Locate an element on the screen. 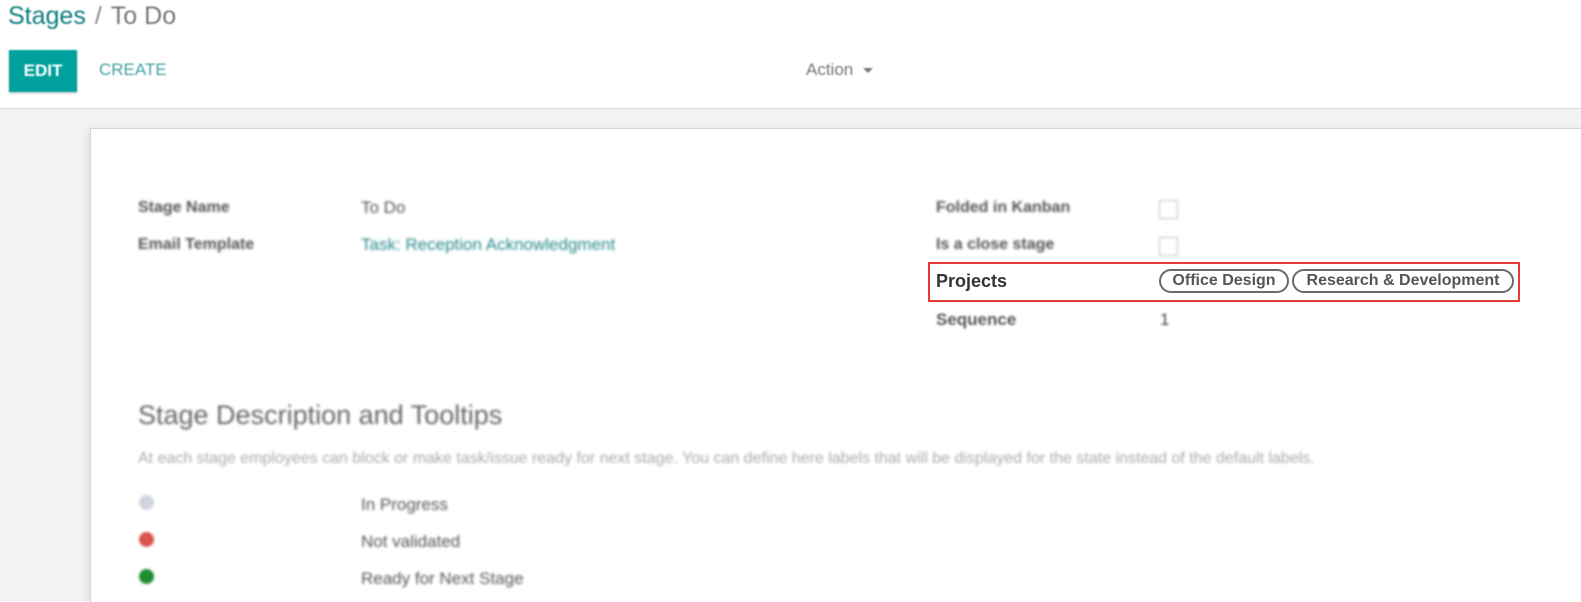  action-label: Action is located at coordinates (830, 69).